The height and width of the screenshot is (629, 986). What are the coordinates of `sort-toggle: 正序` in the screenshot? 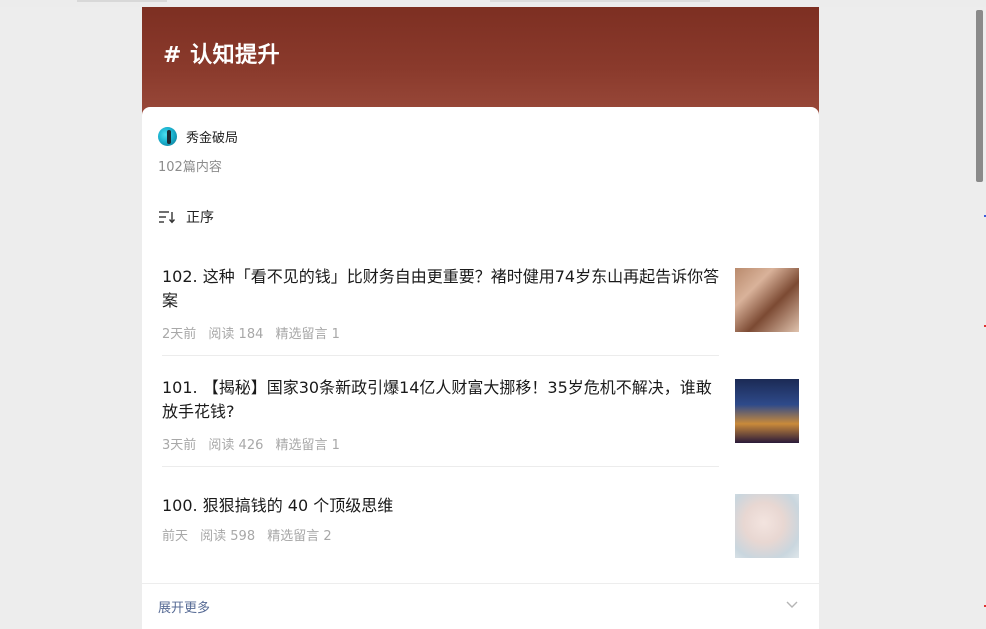 It's located at (186, 217).